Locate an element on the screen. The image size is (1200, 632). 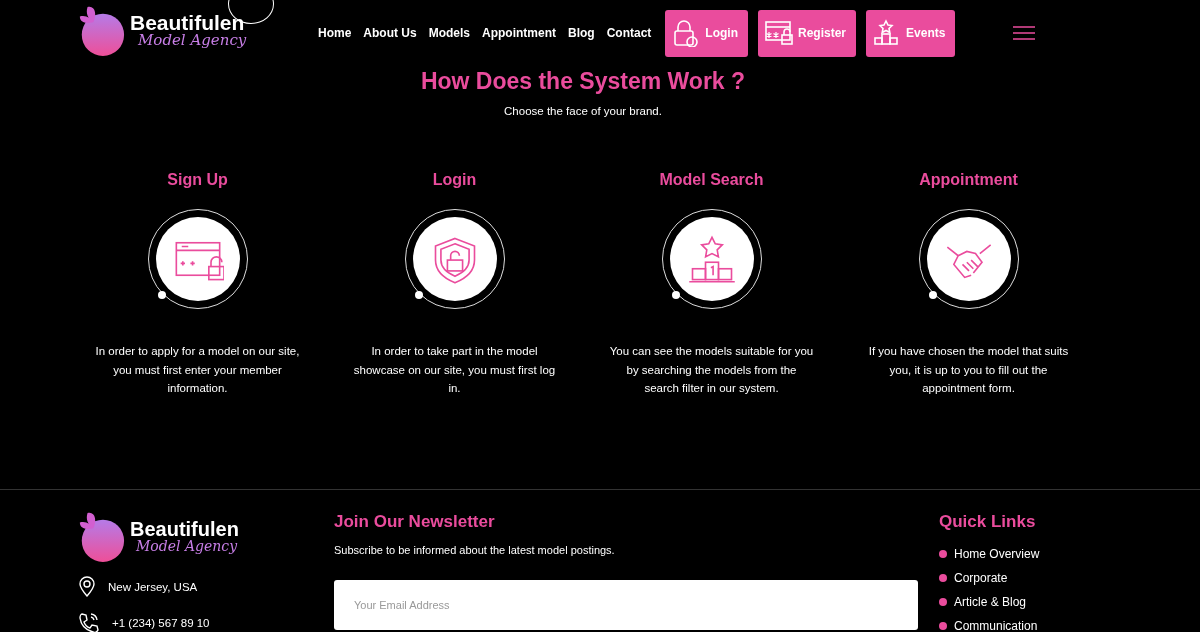
nav-link: Appointment is located at coordinates (519, 33).